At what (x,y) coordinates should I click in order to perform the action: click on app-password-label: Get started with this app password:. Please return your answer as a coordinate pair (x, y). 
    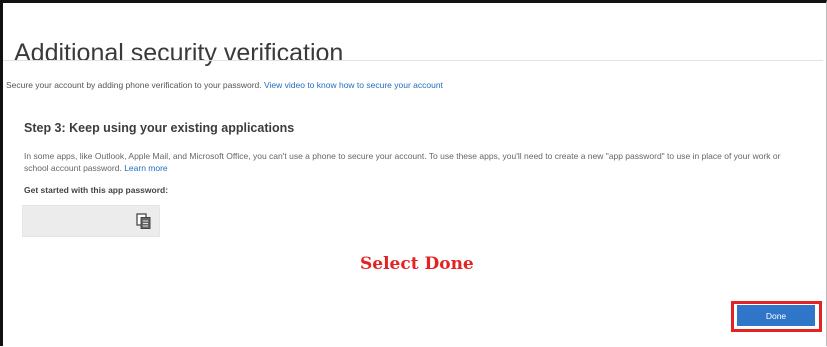
    Looking at the image, I should click on (96, 190).